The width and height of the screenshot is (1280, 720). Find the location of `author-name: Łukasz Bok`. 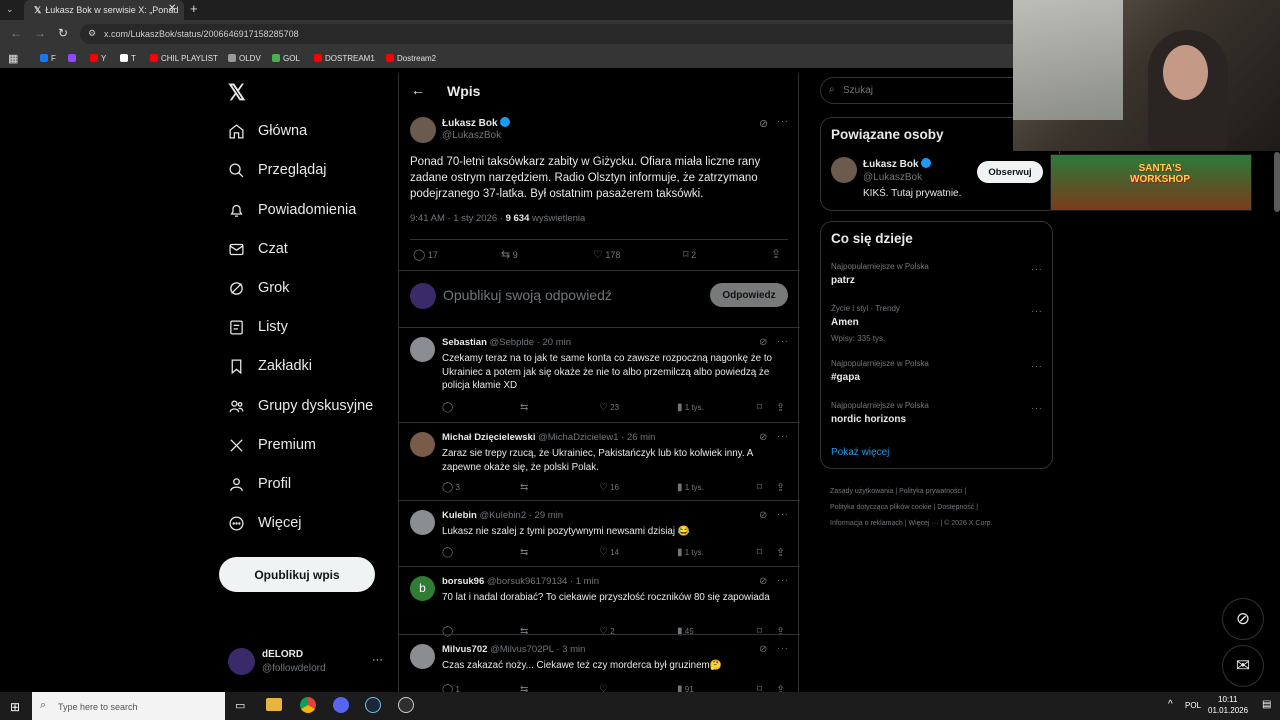

author-name: Łukasz Bok is located at coordinates (476, 123).